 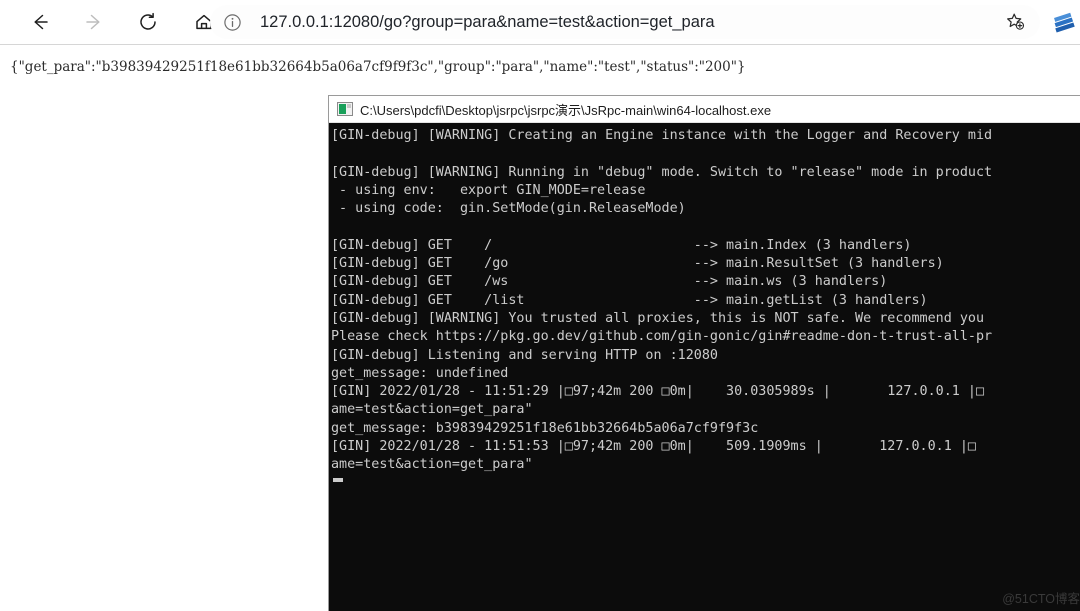 I want to click on back-button, so click(x=40, y=22).